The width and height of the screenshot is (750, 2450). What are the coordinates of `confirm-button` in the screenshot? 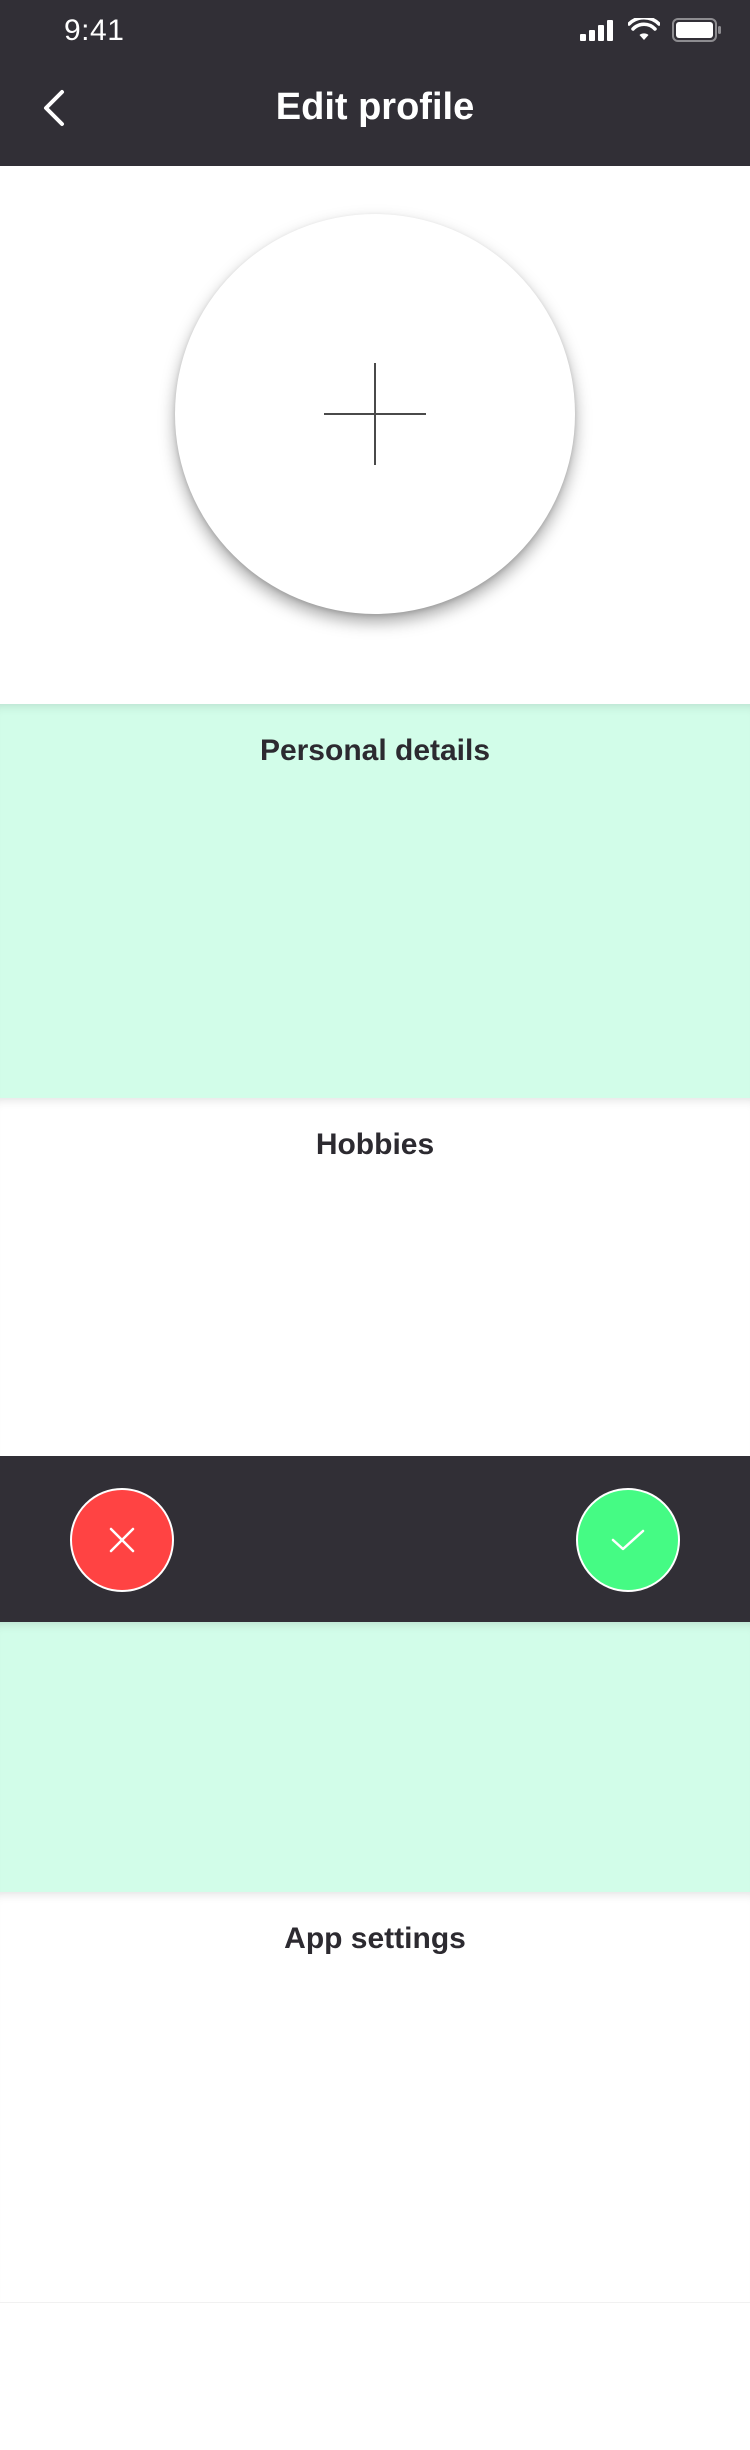 It's located at (628, 1540).